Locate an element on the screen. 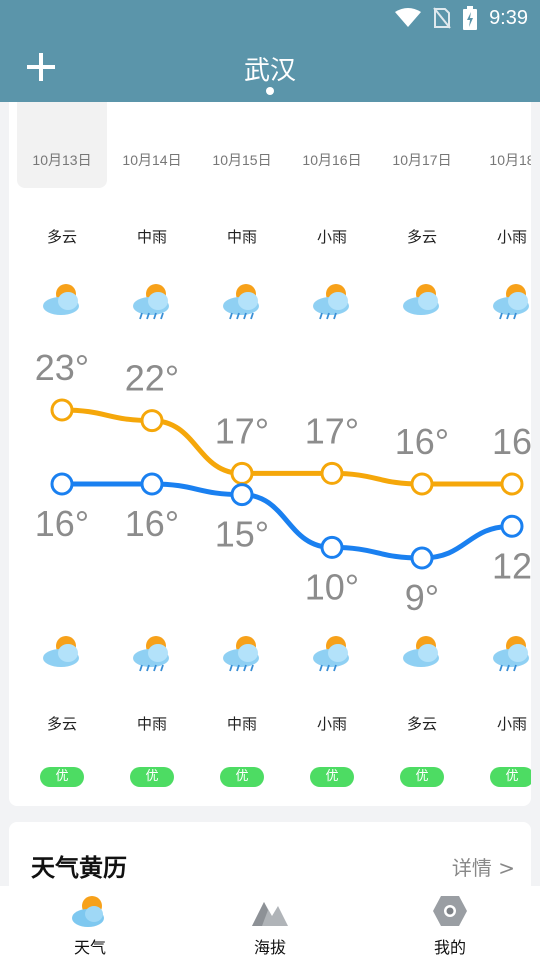 The height and width of the screenshot is (960, 540). mountain-icon is located at coordinates (270, 914).